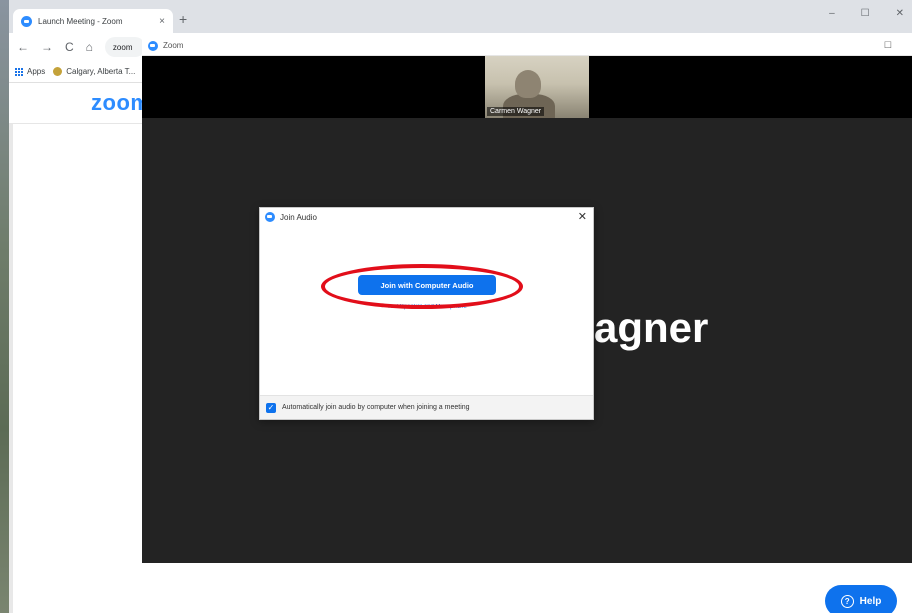 This screenshot has height=613, width=912. I want to click on zoom-maximize-button: ☐, so click(888, 45).